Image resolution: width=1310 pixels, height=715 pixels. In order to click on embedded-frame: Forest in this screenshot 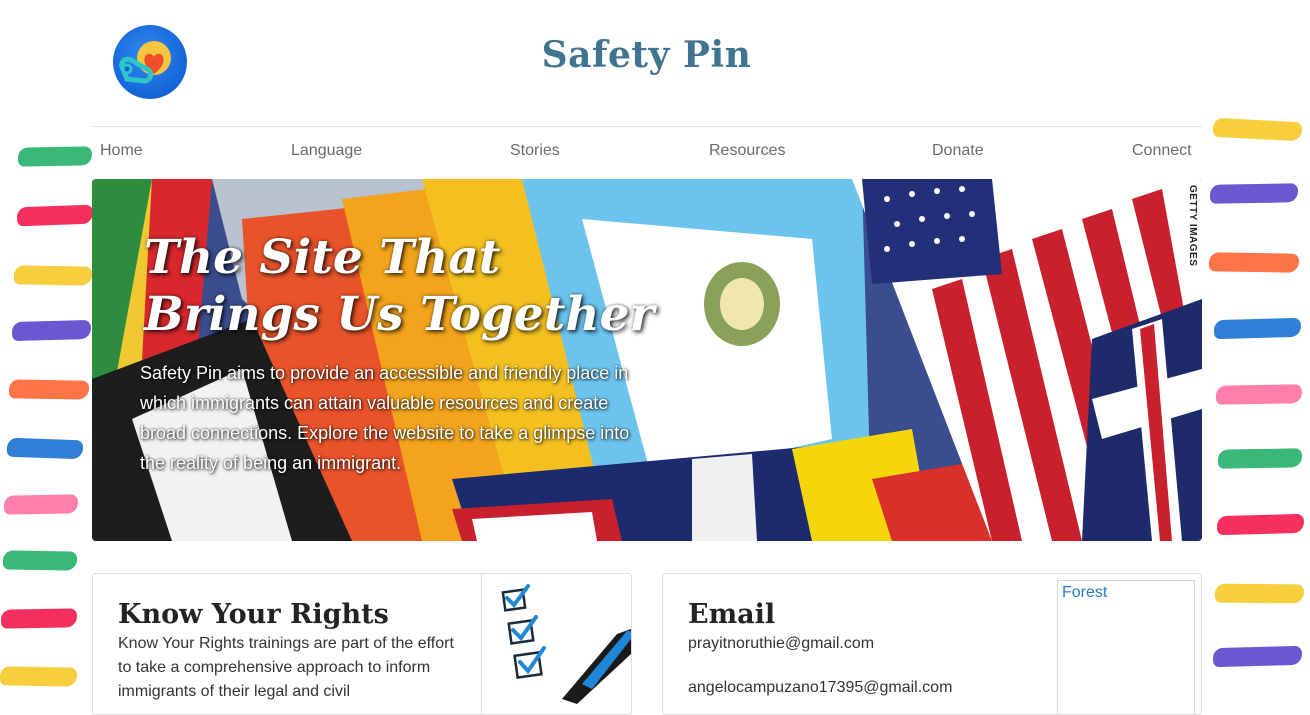, I will do `click(1126, 647)`.